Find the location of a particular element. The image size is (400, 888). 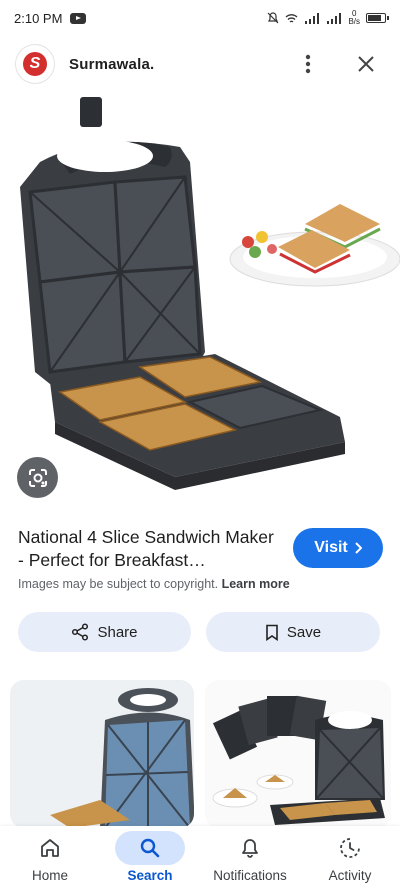

header: S Surmawala. is located at coordinates (200, 64).